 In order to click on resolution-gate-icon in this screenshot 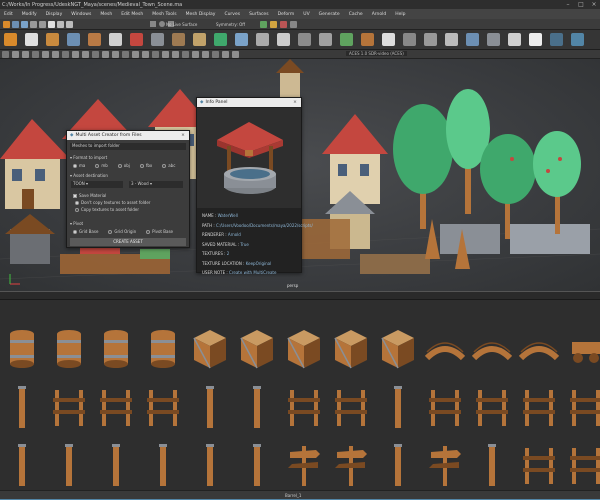, I will do `click(115, 54)`.